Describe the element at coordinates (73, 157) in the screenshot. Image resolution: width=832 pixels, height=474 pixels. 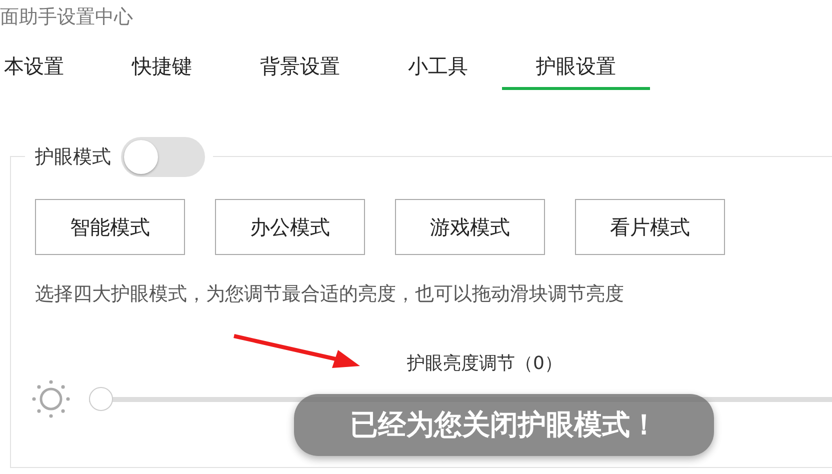
I see `group-label: 护眼模式` at that location.